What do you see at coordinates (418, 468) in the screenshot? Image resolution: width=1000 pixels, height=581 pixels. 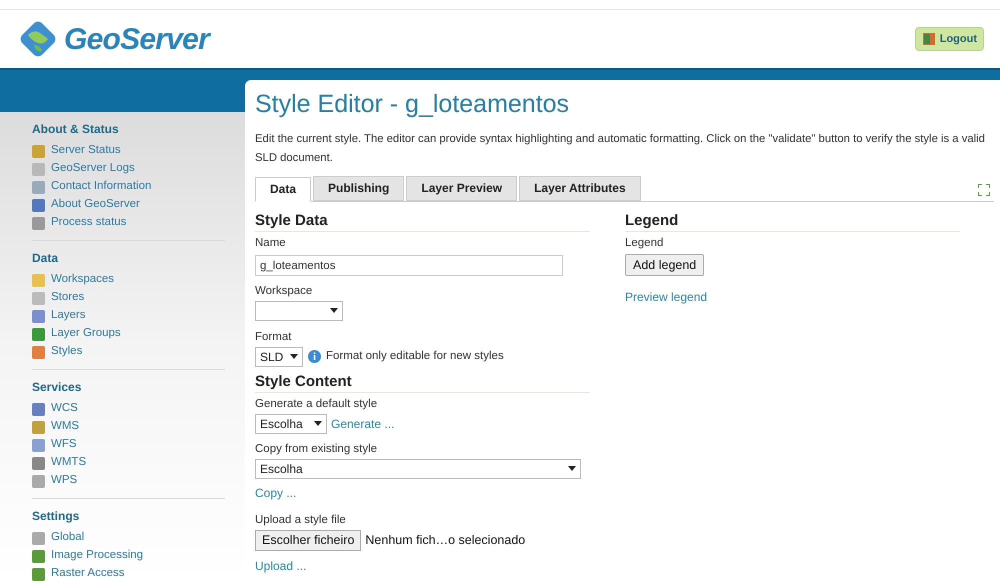 I see `copy-select: Escolha` at bounding box center [418, 468].